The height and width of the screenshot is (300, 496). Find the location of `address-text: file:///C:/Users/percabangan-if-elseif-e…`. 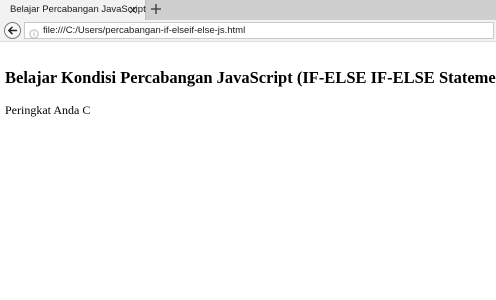

address-text: file:///C:/Users/percabangan-if-elseif-e… is located at coordinates (144, 30).